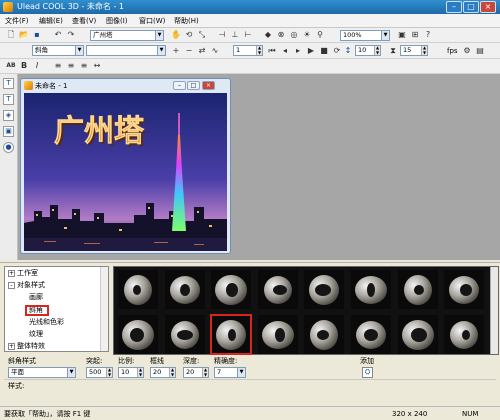 This screenshot has width=500, height=420. What do you see at coordinates (202, 51) in the screenshot?
I see `reverse-icon: ⇄` at bounding box center [202, 51].